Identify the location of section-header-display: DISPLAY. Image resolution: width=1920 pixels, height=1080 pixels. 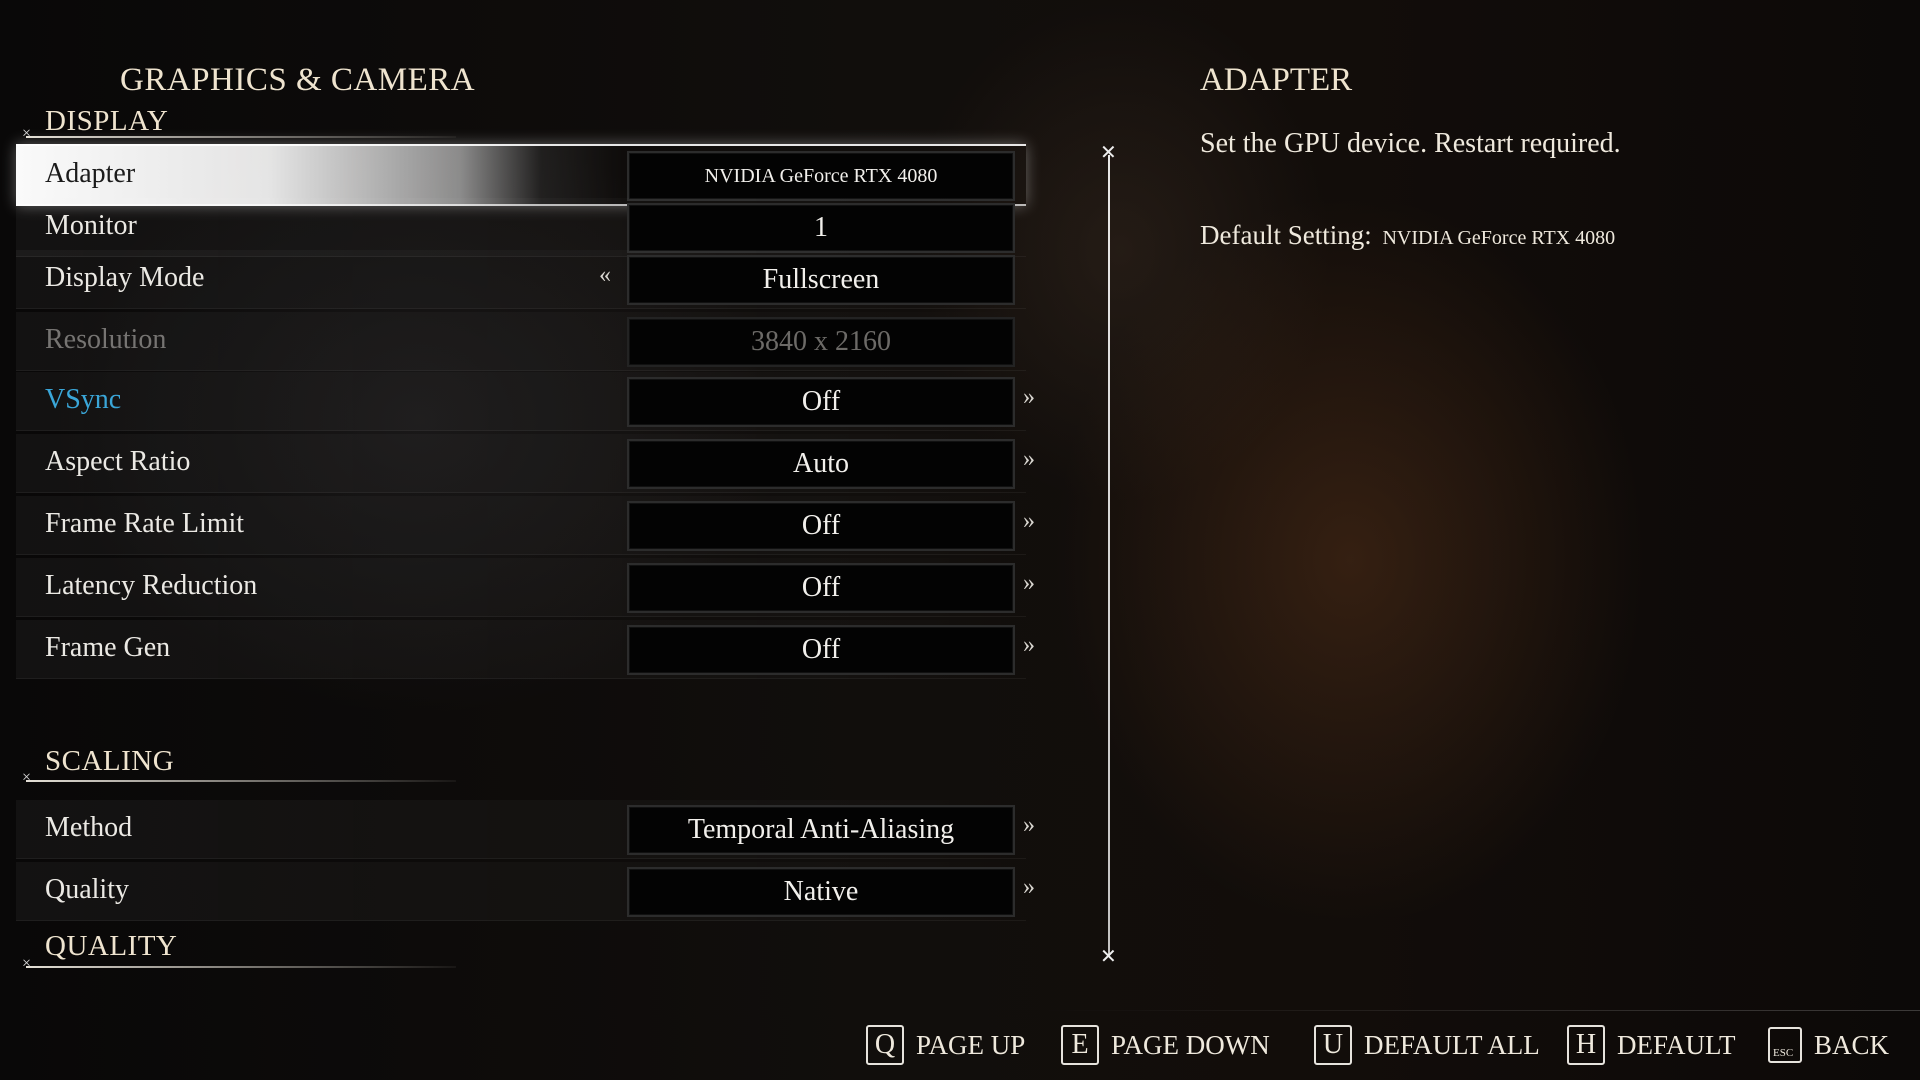
(107, 121).